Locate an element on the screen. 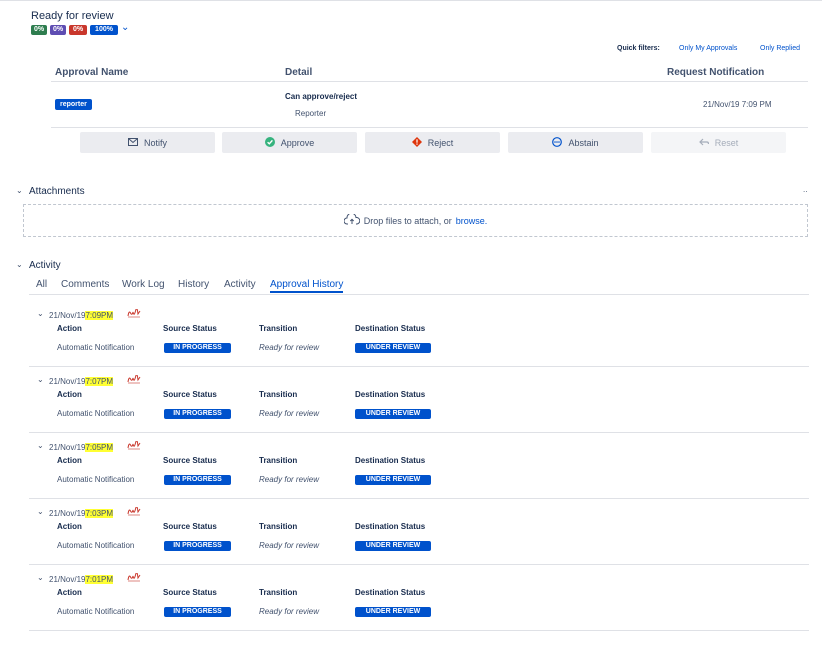 Image resolution: width=822 pixels, height=645 pixels. tab-history: History is located at coordinates (193, 284).